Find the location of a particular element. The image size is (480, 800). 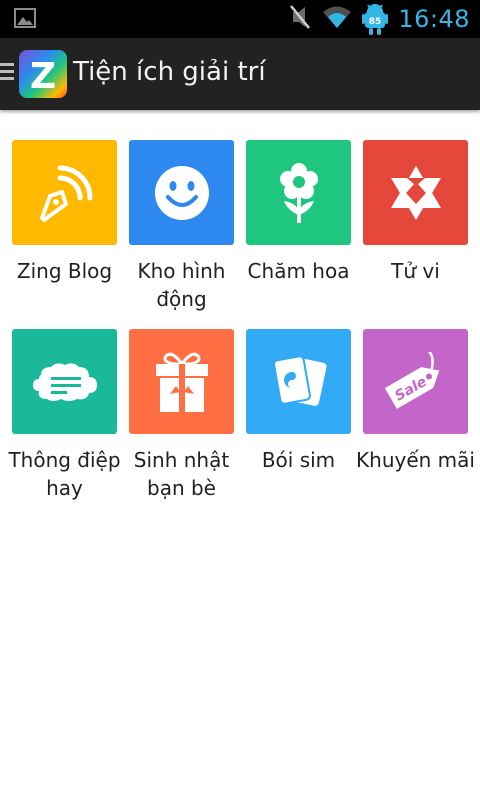

tile-zing-blog: Zing Blog is located at coordinates (64, 212).